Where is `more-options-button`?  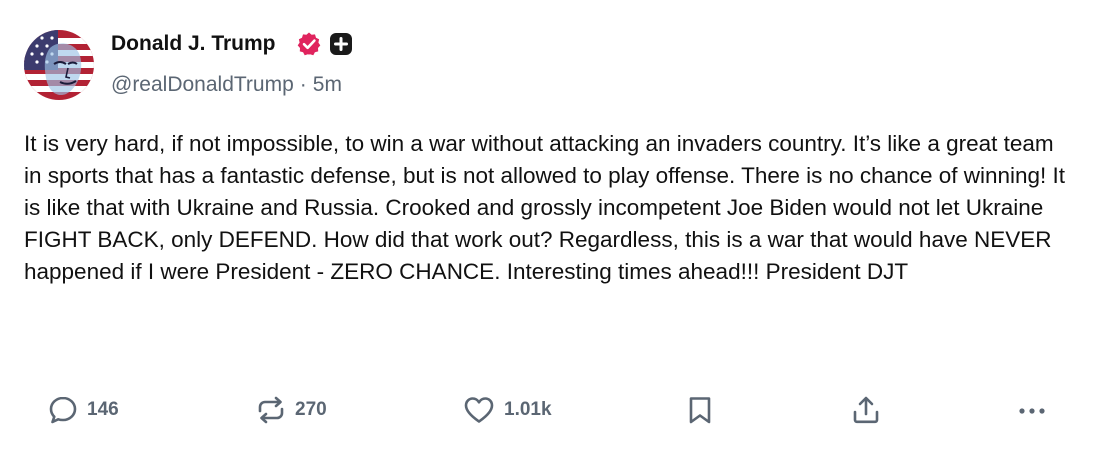
more-options-button is located at coordinates (1032, 410).